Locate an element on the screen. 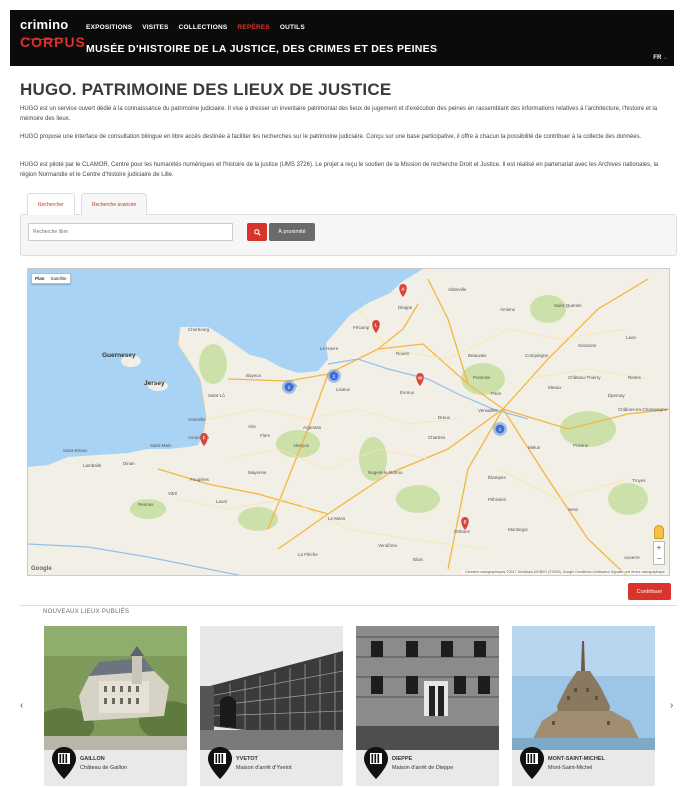  section-divider is located at coordinates (348, 605).